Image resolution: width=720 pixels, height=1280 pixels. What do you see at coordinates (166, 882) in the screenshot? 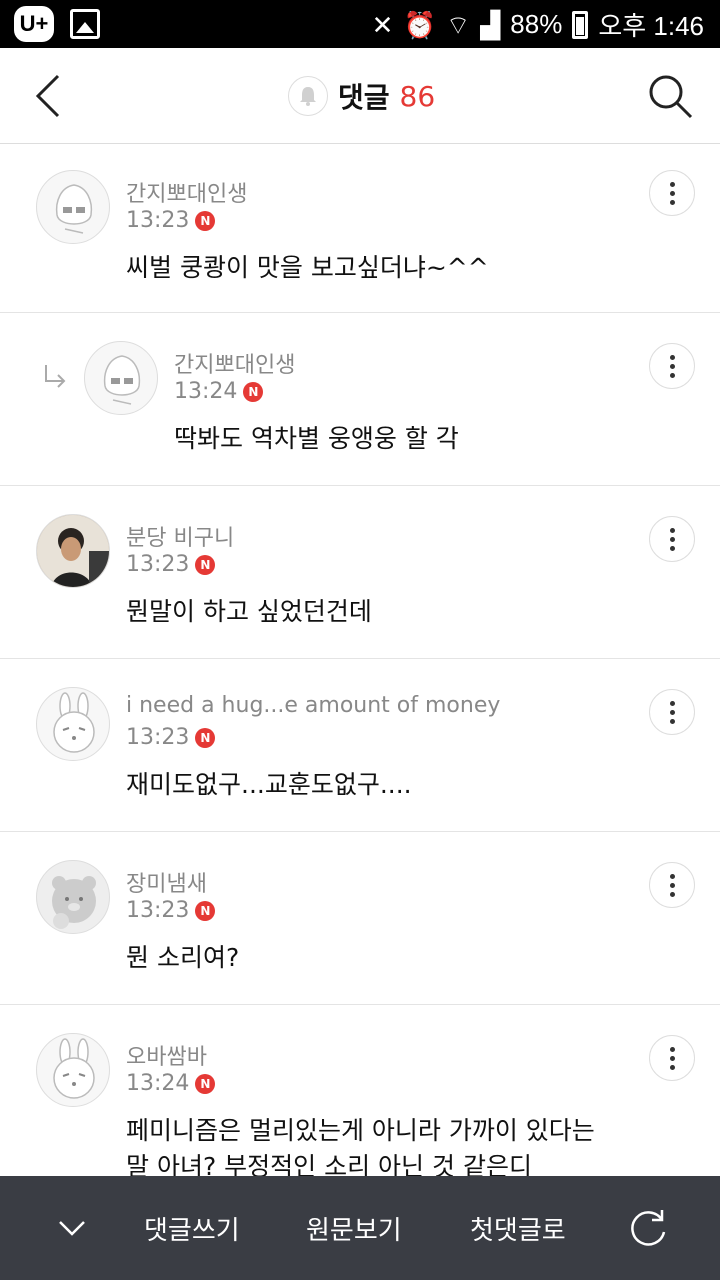
I see `comment-author: 장미냄새` at bounding box center [166, 882].